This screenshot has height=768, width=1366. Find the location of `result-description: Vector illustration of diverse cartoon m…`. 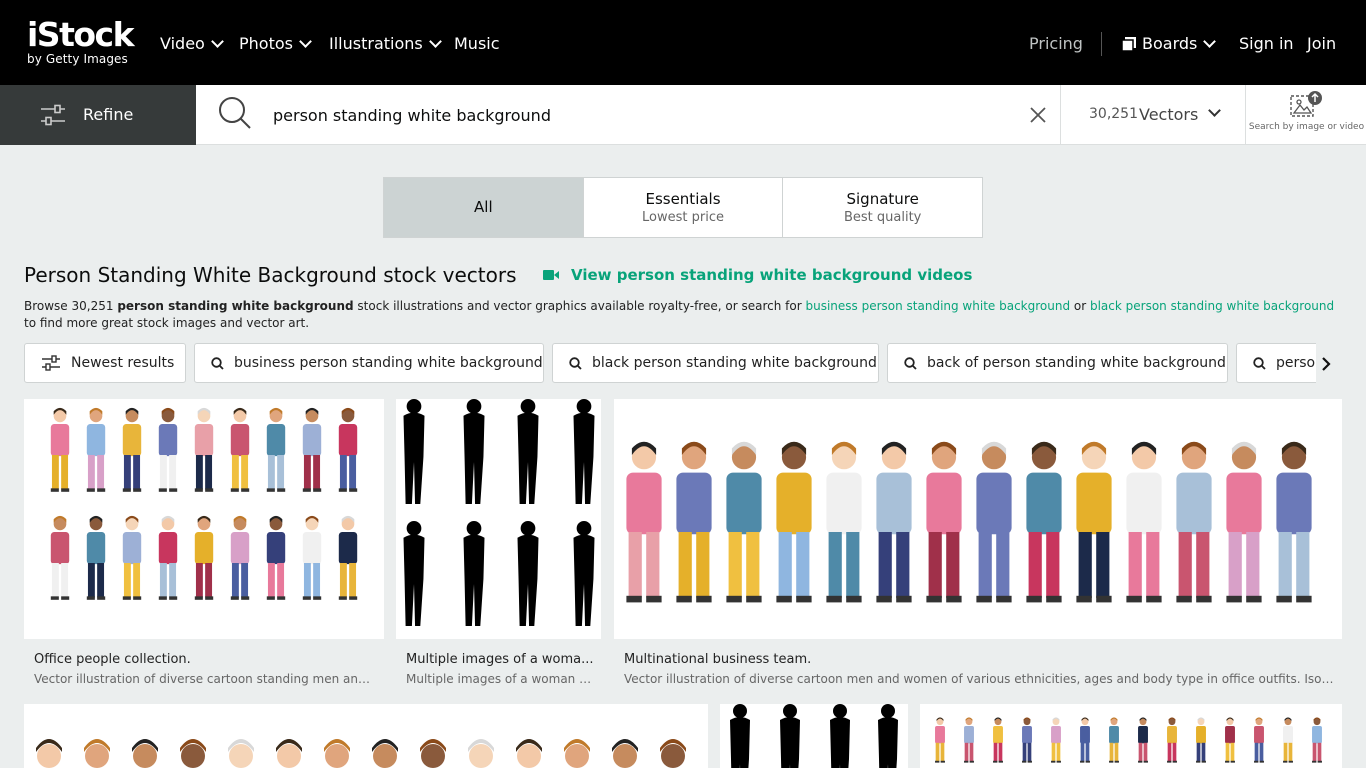

result-description: Vector illustration of diverse cartoon m… is located at coordinates (979, 679).